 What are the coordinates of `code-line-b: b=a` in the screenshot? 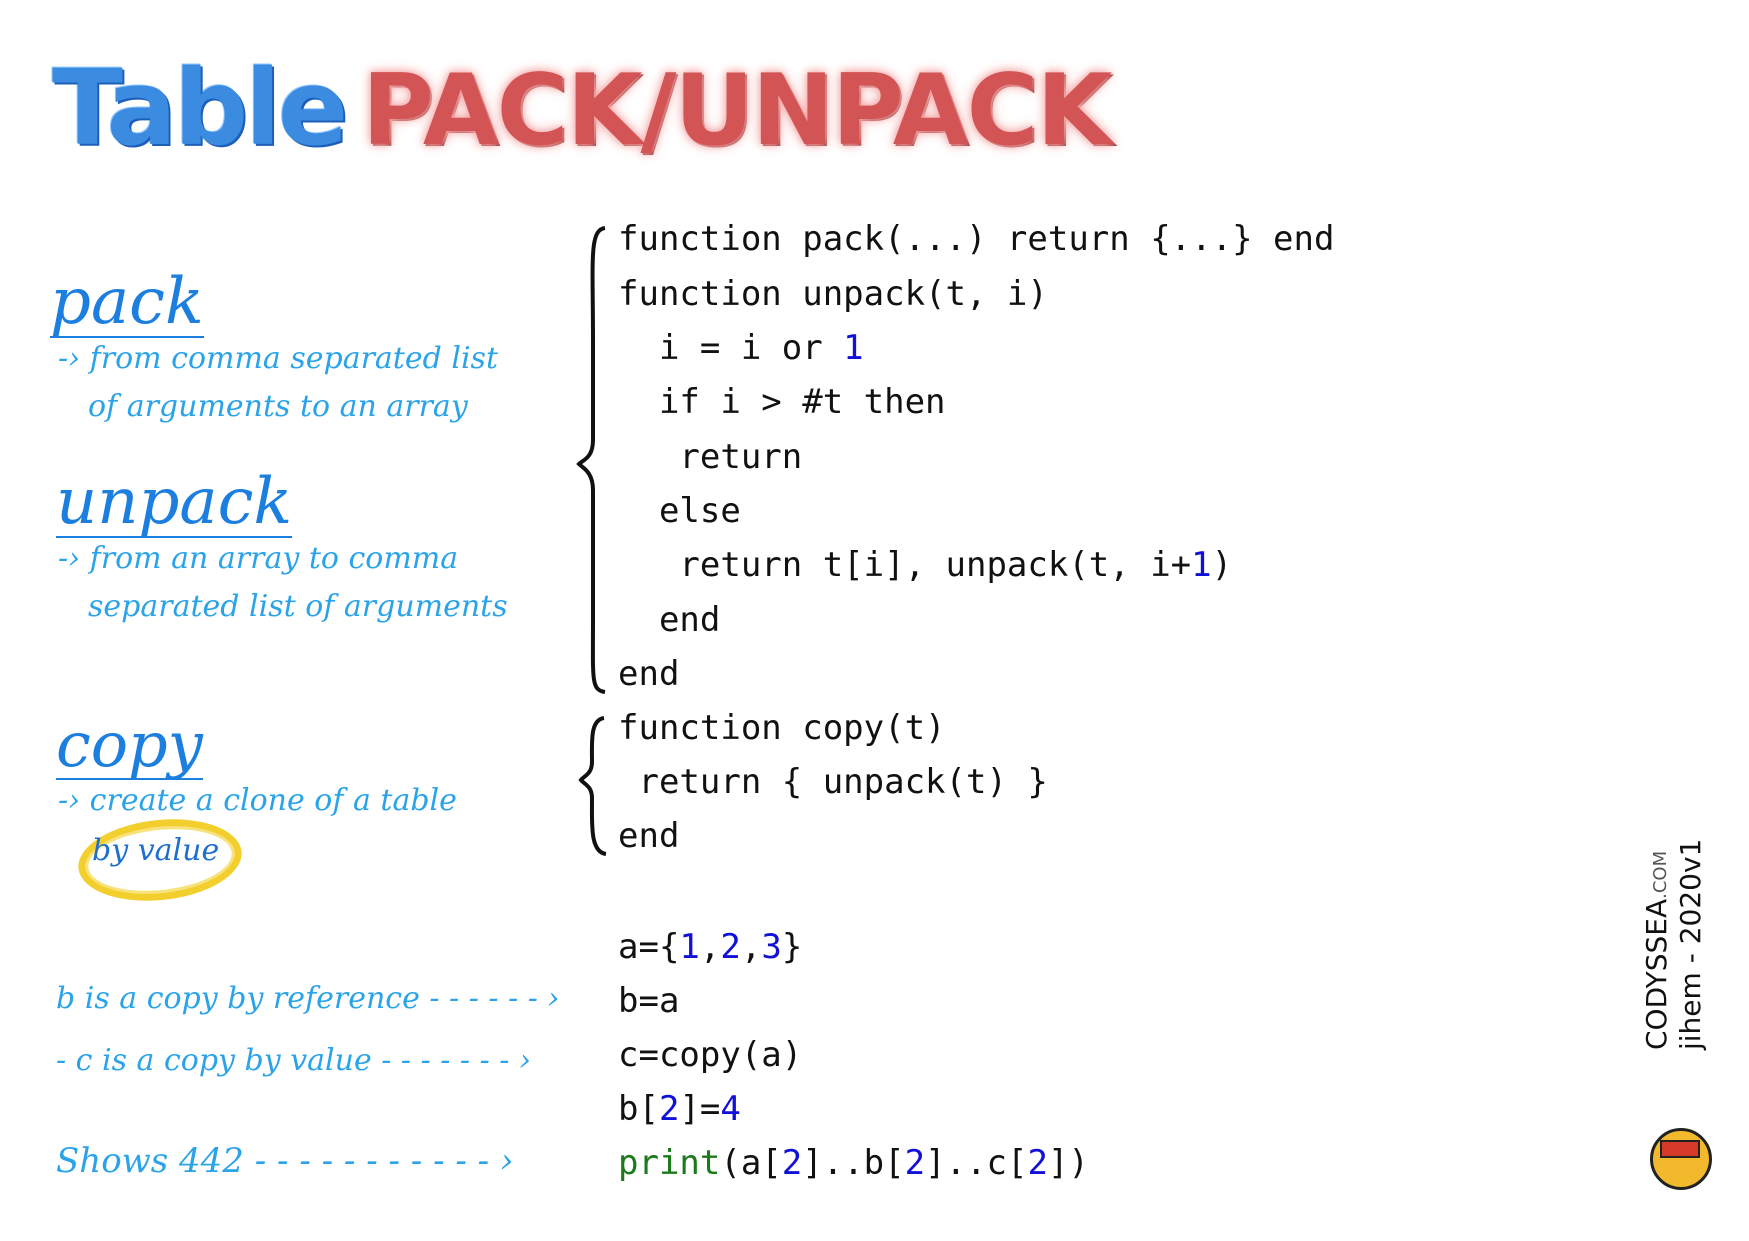 It's located at (649, 1001).